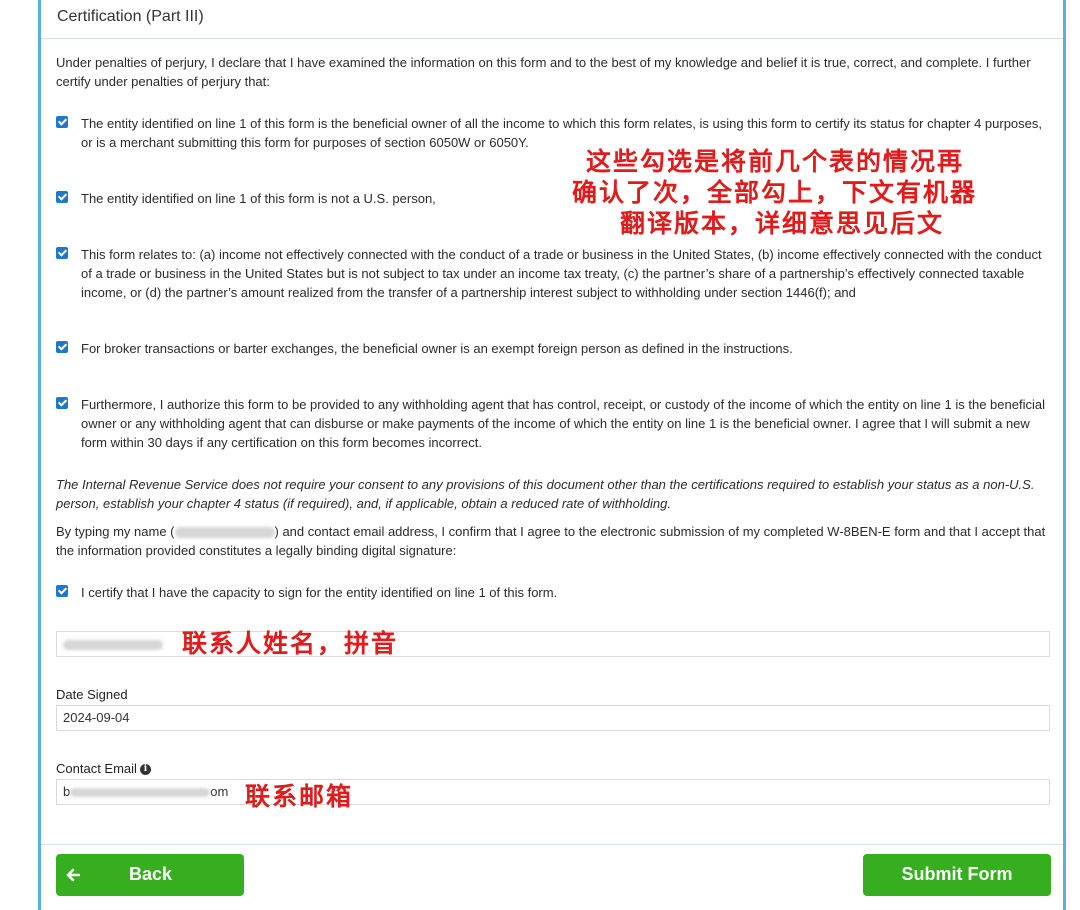 The height and width of the screenshot is (910, 1080). Describe the element at coordinates (775, 192) in the screenshot. I see `checkbox-annotation-line-2: 确认了次，全部勾上，下文有机器` at that location.